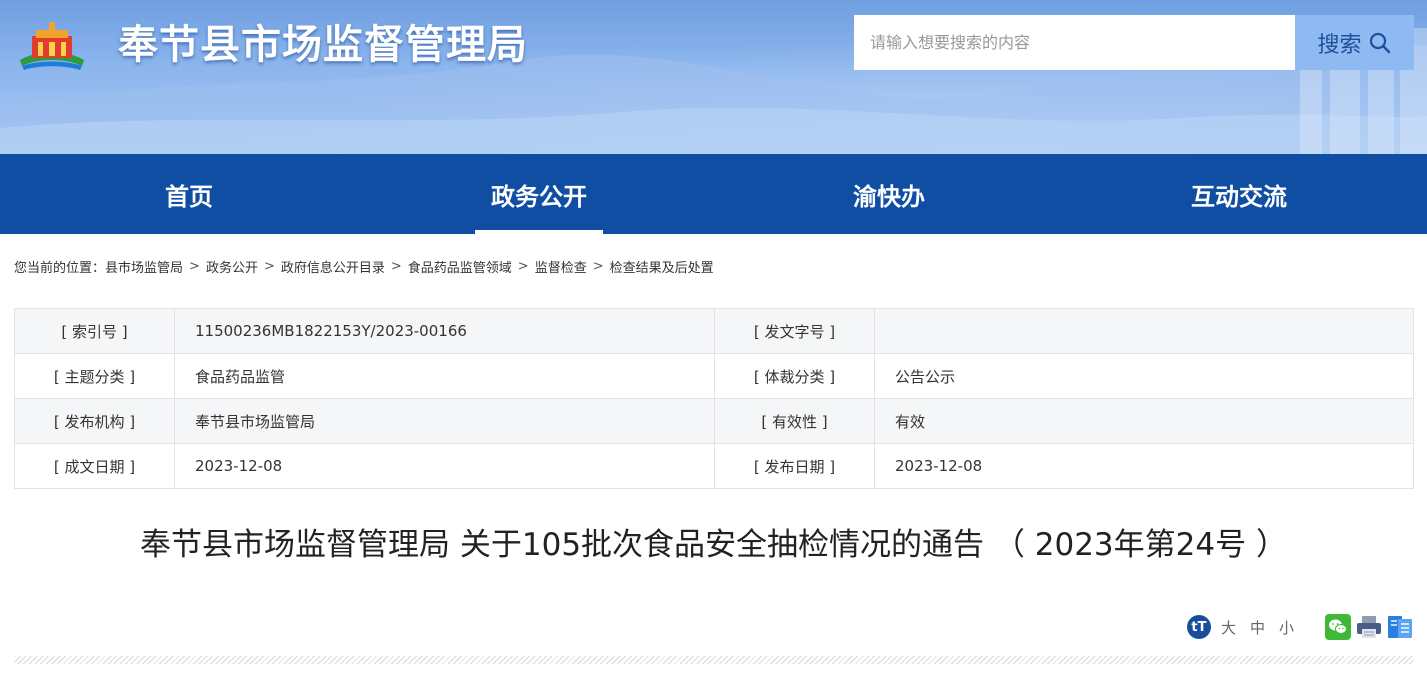  I want to click on info-label: [ 主题分类 ], so click(94, 376).